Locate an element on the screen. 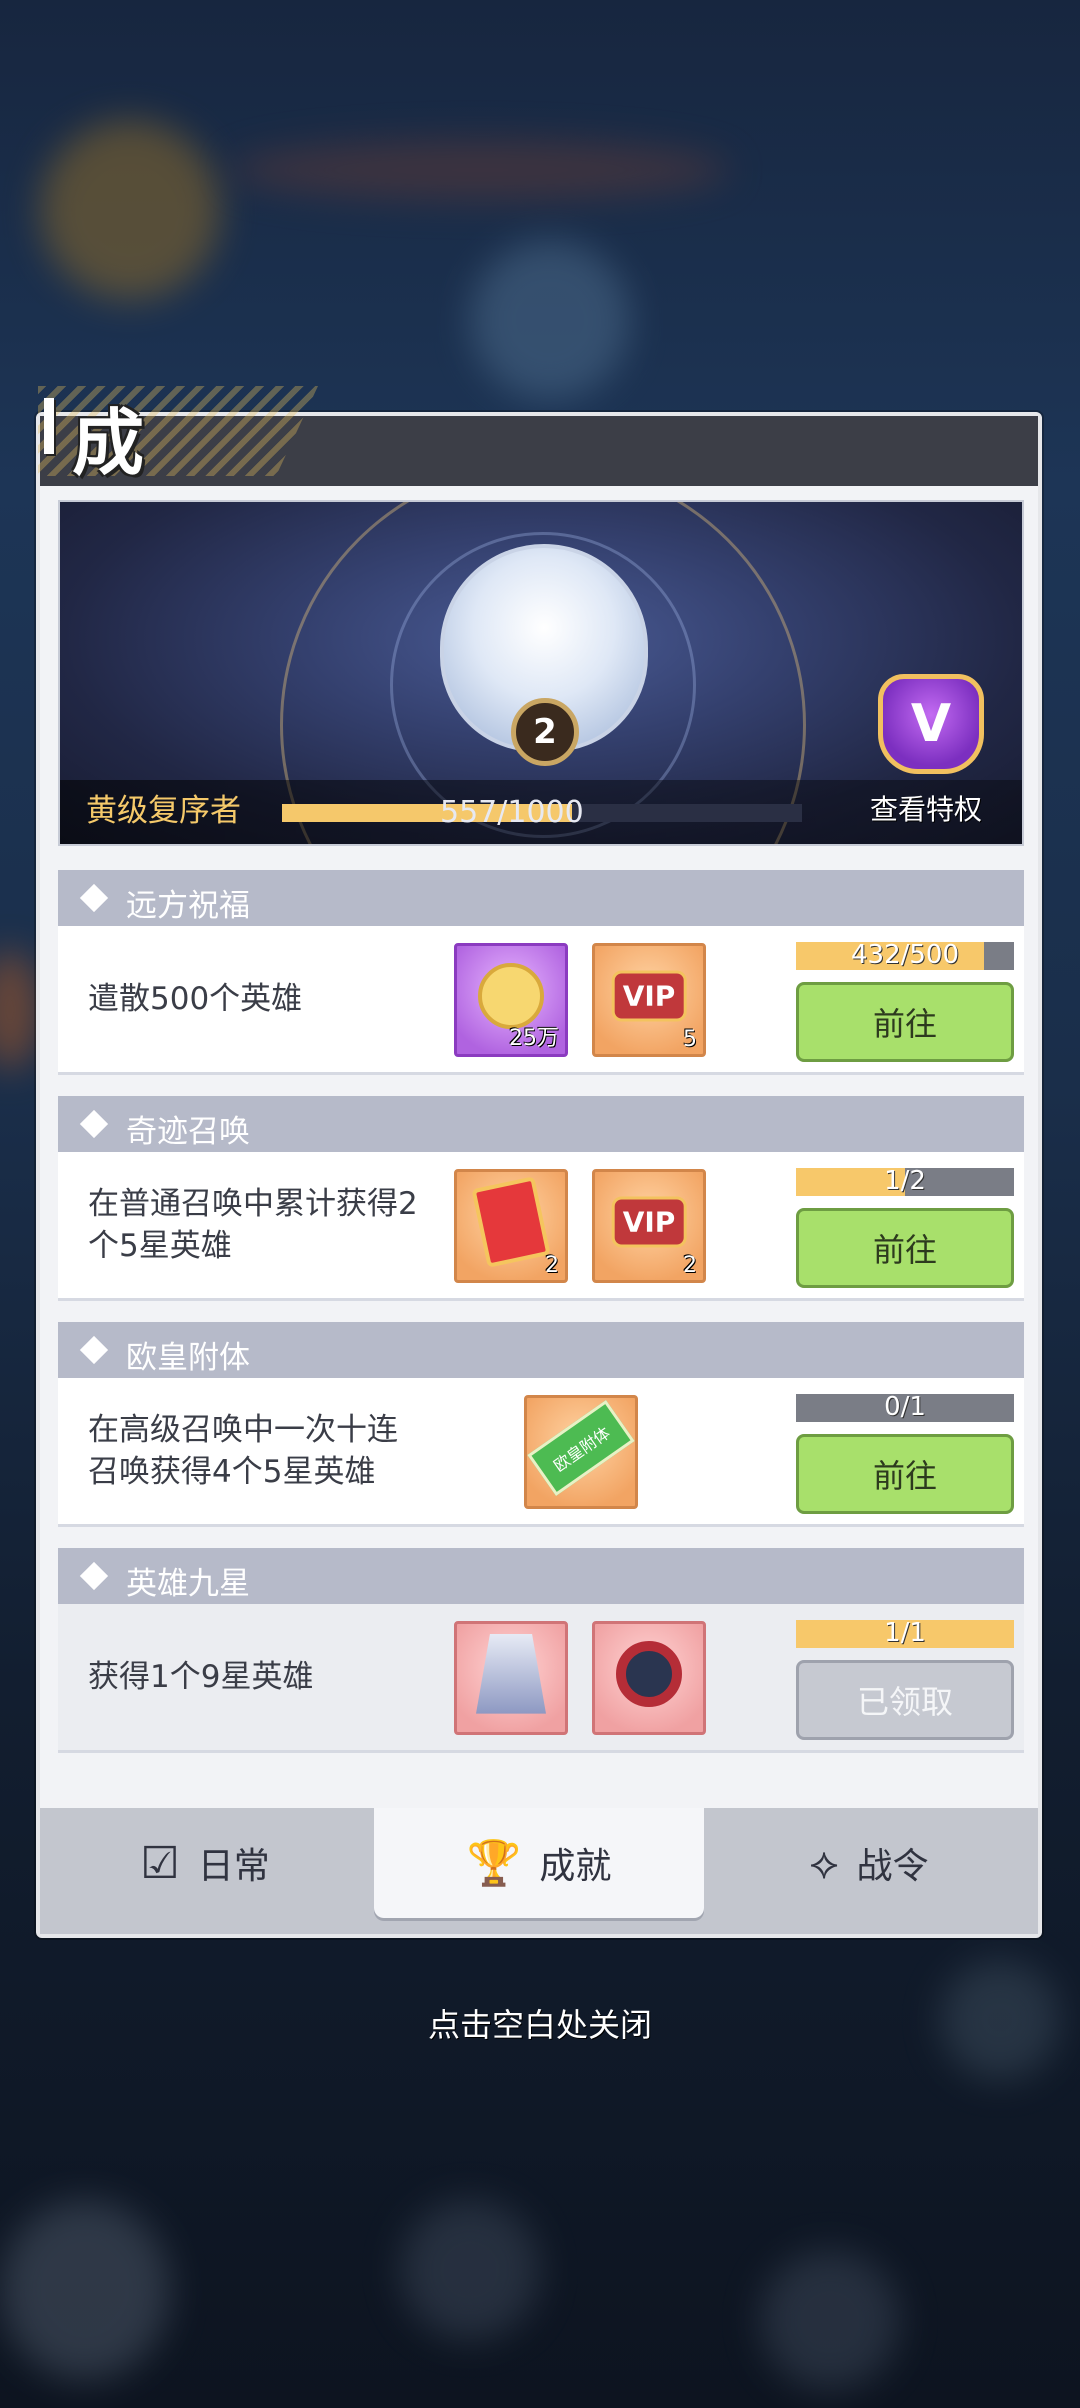  ticket-label: 欧皇附体 is located at coordinates (581, 1447).